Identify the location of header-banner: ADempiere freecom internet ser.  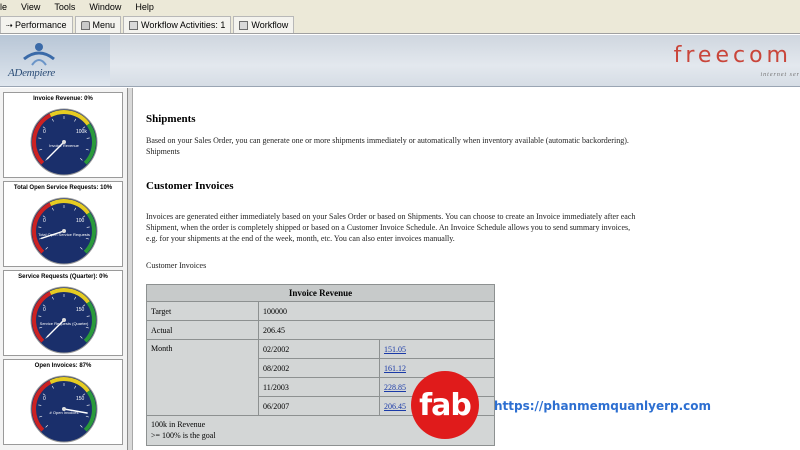
(400, 61).